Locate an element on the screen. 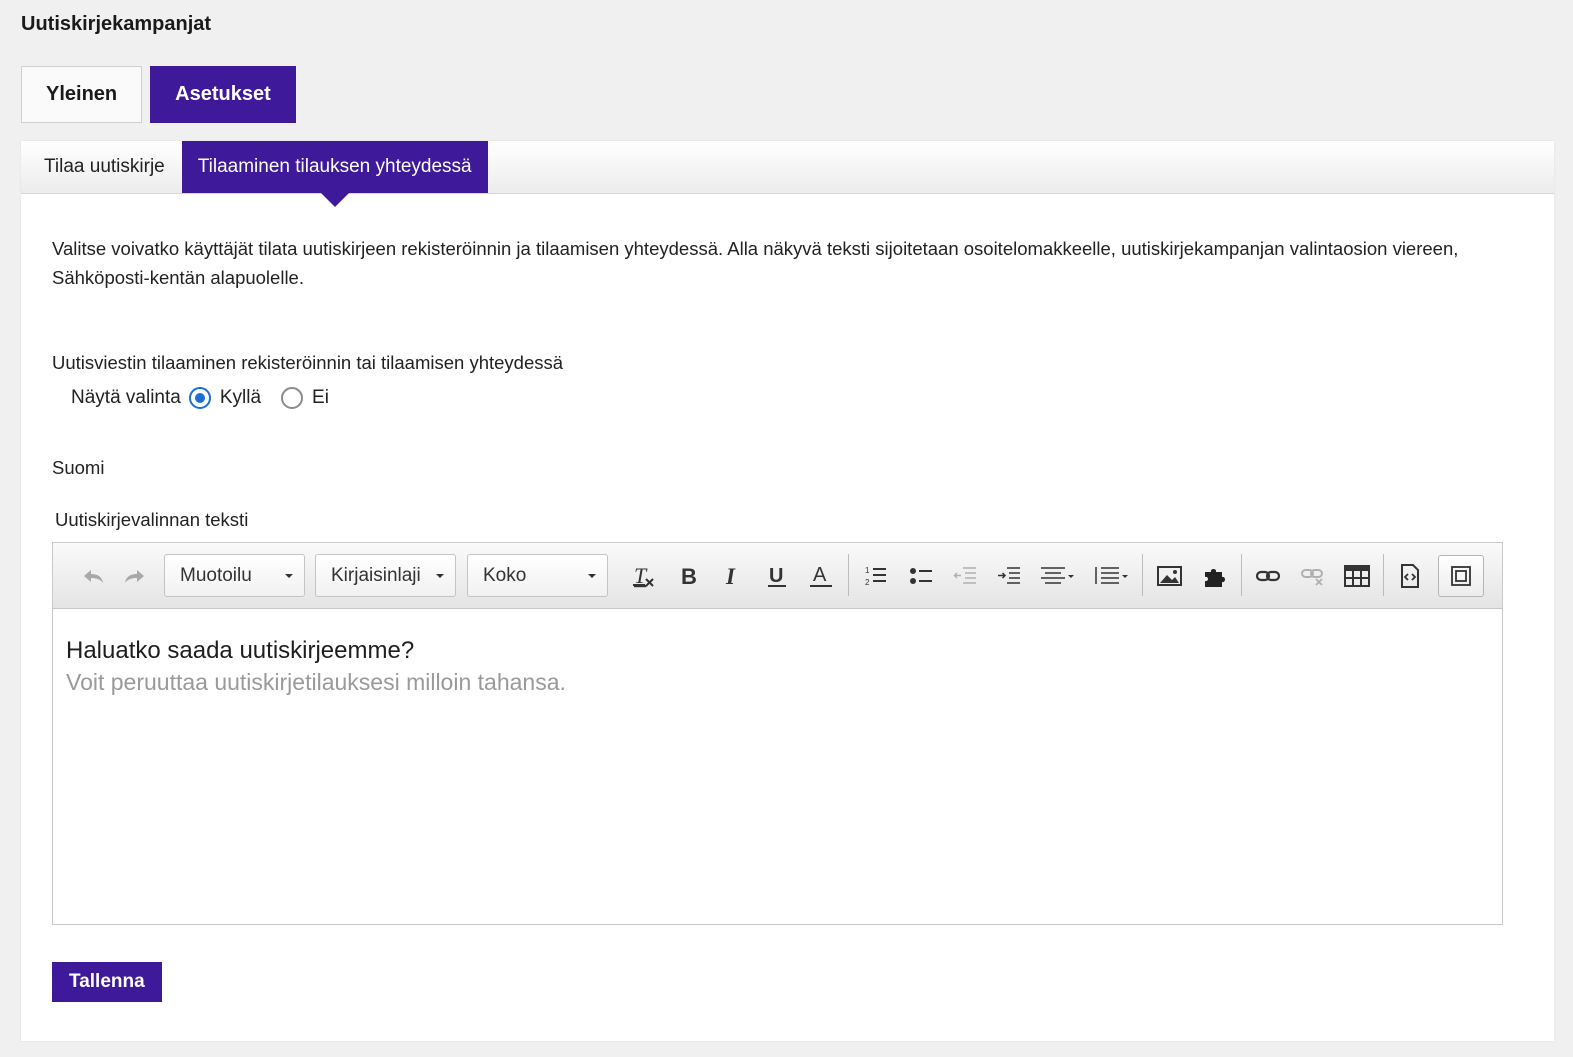  tab-asetukset: Asetukset is located at coordinates (223, 94).